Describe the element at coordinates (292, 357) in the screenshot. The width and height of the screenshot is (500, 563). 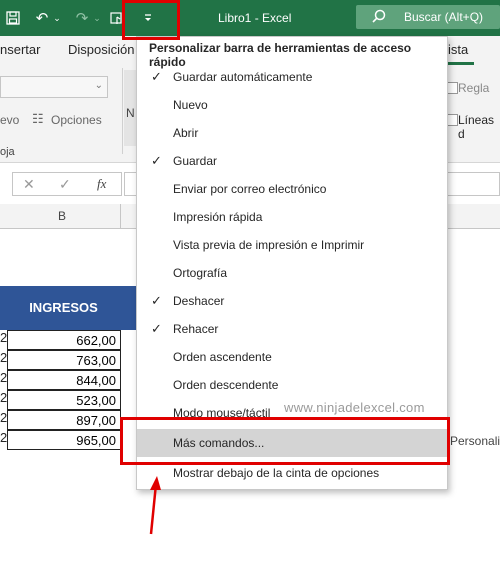
I see `menu-item-orden-ascendente: Orden ascendente` at that location.